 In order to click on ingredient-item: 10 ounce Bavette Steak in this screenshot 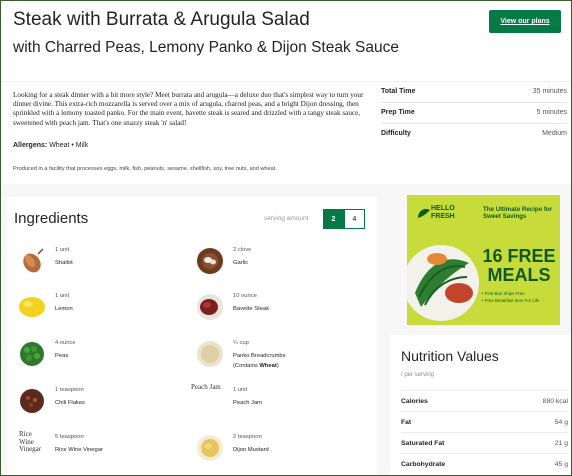, I will do `click(280, 308)`.